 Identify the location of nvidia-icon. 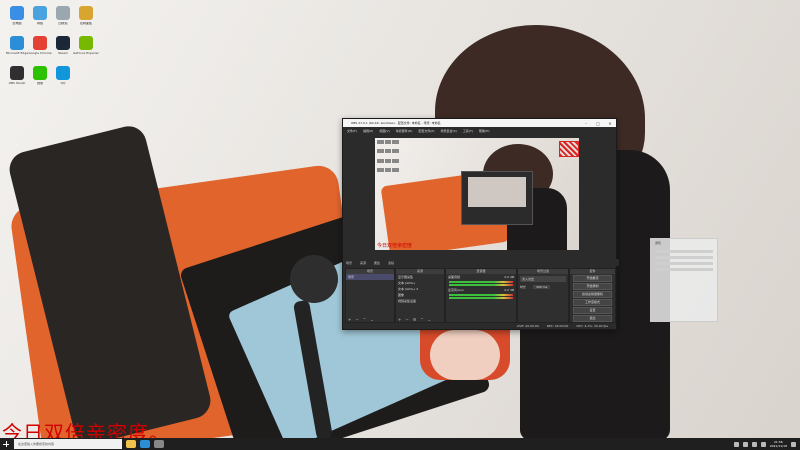
(86, 43).